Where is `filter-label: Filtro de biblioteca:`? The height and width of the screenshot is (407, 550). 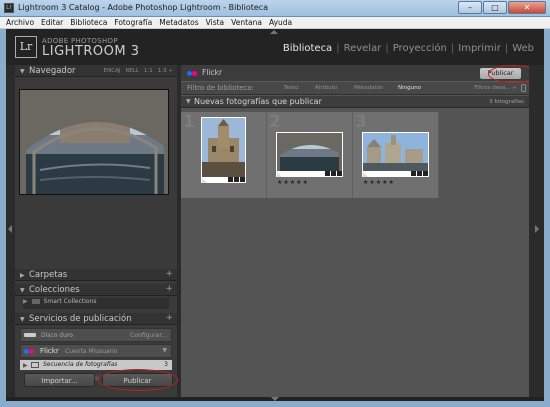 filter-label: Filtro de biblioteca: is located at coordinates (220, 88).